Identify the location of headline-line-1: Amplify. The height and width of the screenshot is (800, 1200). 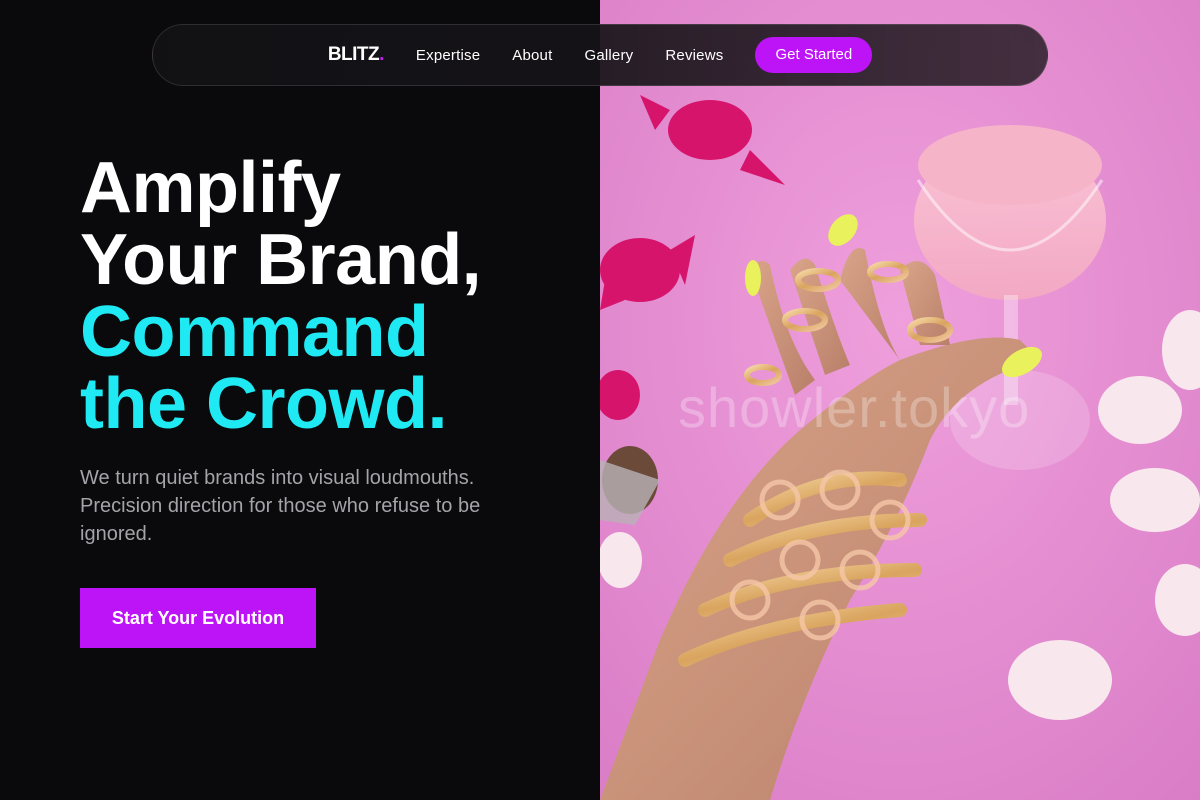
(210, 188).